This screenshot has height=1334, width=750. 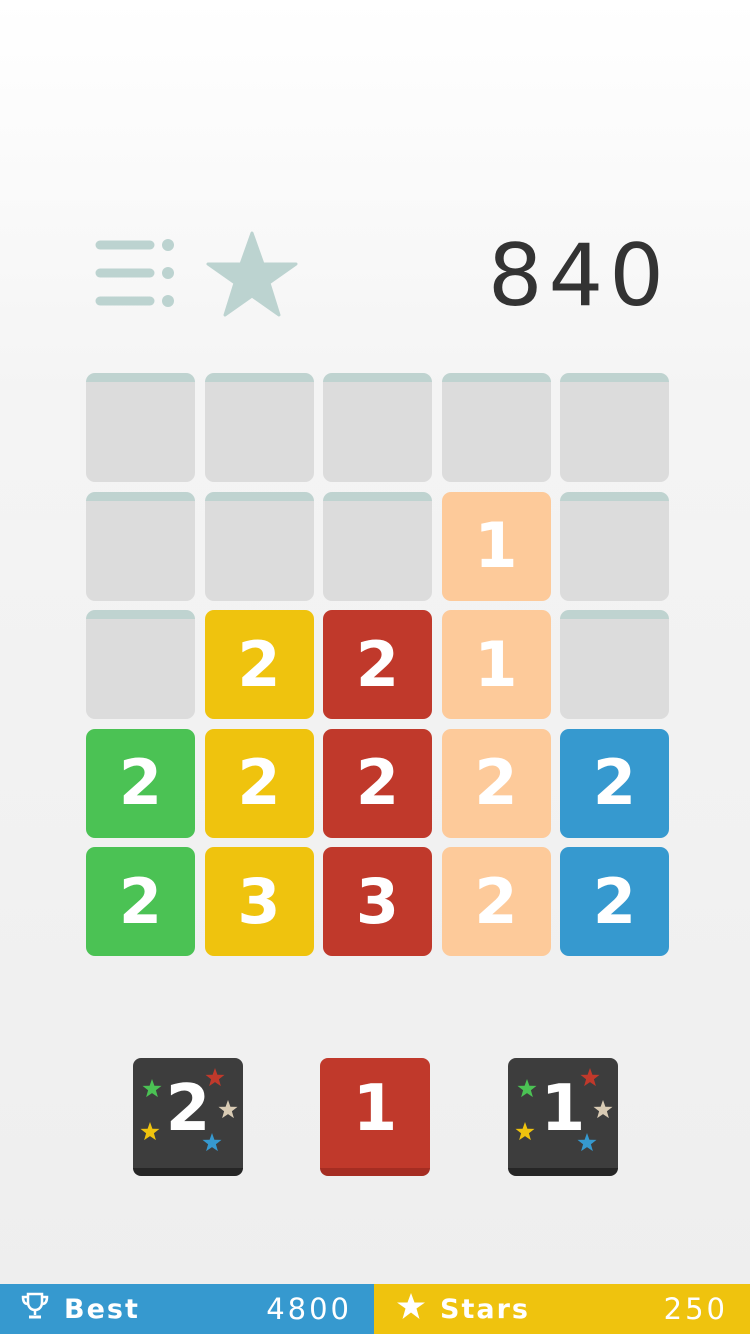 What do you see at coordinates (188, 1109) in the screenshot?
I see `next-tile-value: 2` at bounding box center [188, 1109].